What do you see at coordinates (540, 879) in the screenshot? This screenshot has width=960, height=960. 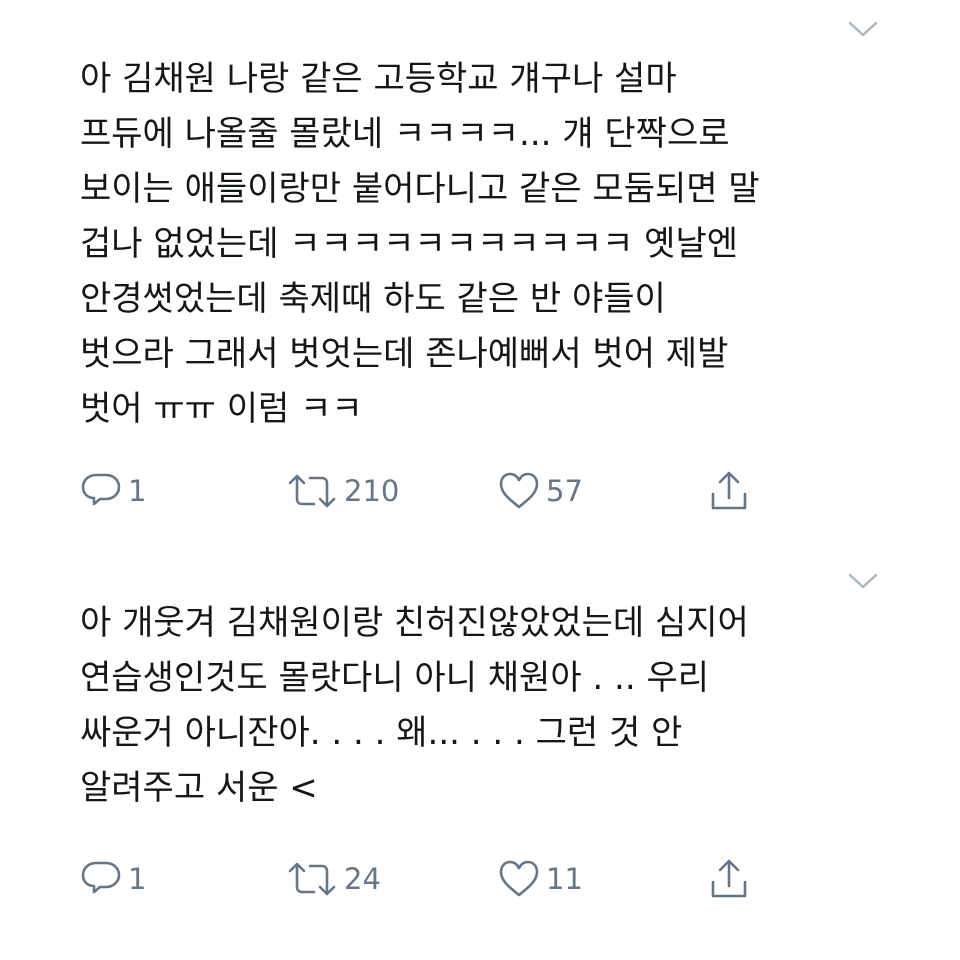 I see `like-button: 11` at bounding box center [540, 879].